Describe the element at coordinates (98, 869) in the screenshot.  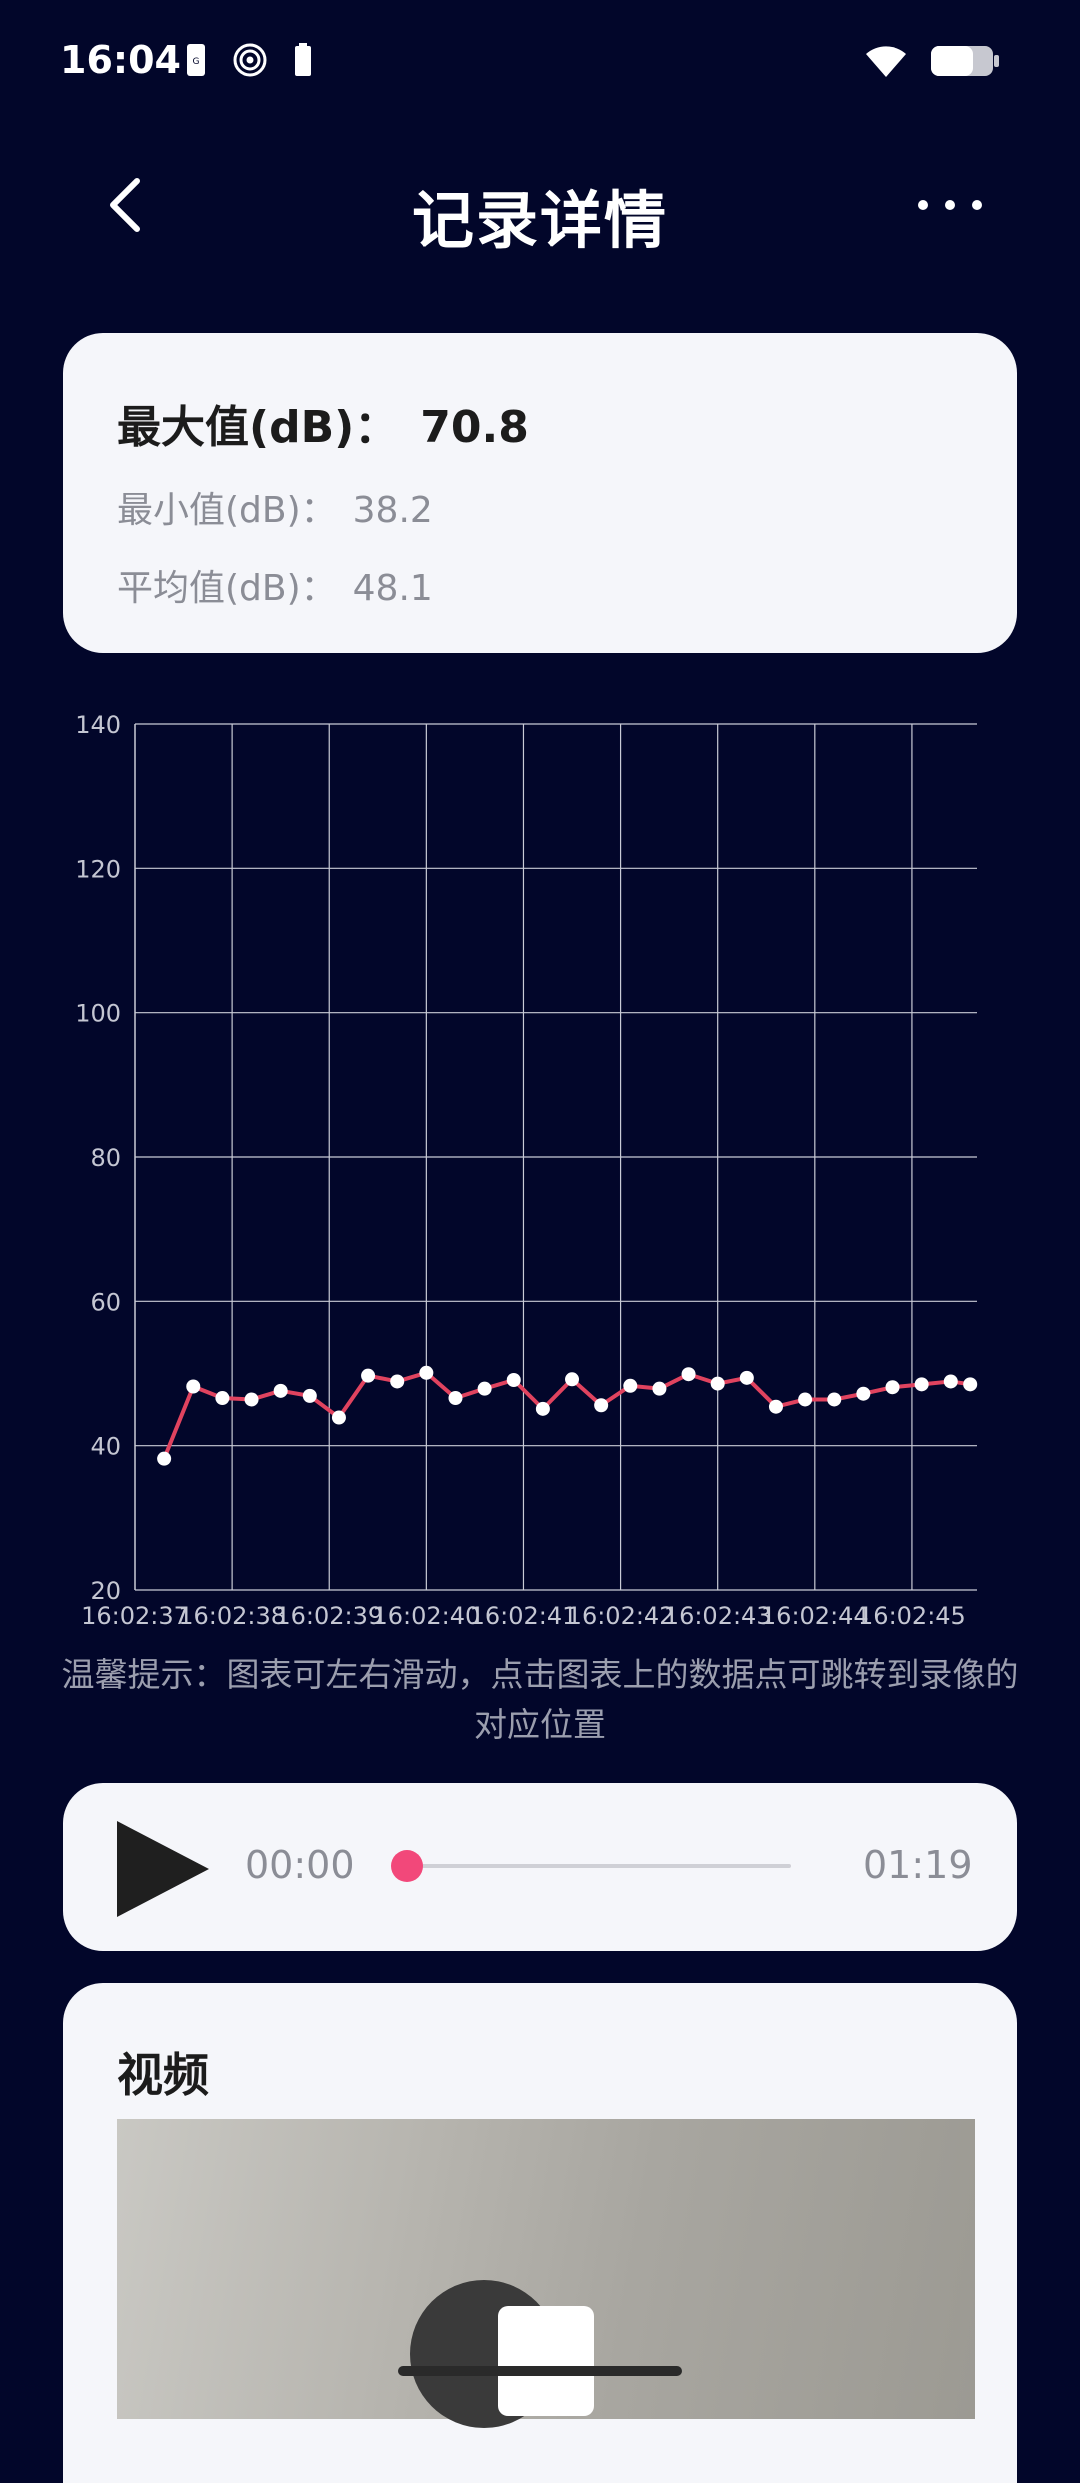
I see `y-tick-label: 120` at that location.